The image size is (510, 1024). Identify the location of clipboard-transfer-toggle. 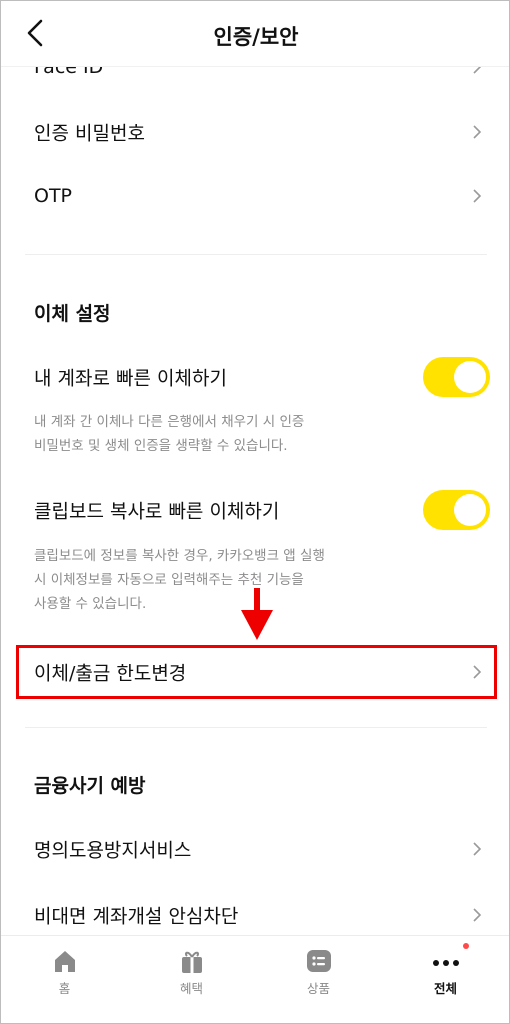
(456, 510).